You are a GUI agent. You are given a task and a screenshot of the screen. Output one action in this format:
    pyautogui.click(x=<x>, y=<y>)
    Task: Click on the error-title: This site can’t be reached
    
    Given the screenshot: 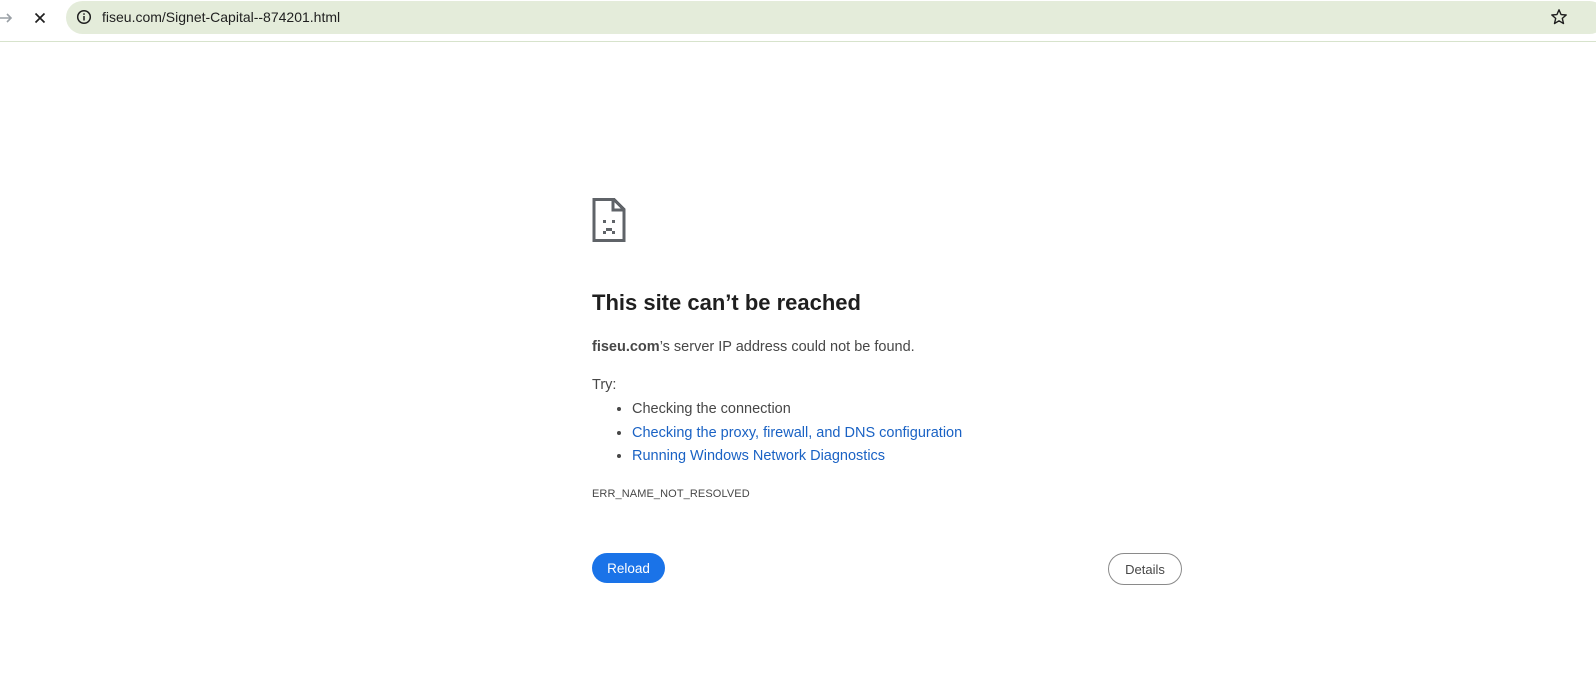 What is the action you would take?
    pyautogui.click(x=726, y=302)
    